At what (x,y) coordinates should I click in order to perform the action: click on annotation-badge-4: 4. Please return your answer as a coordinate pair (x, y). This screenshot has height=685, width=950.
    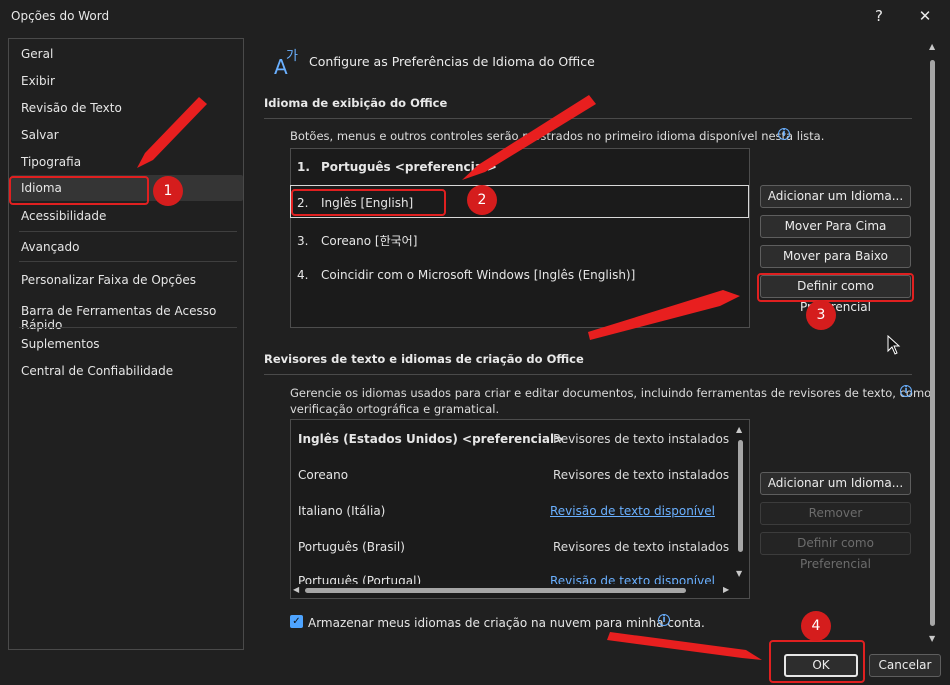
    Looking at the image, I should click on (816, 626).